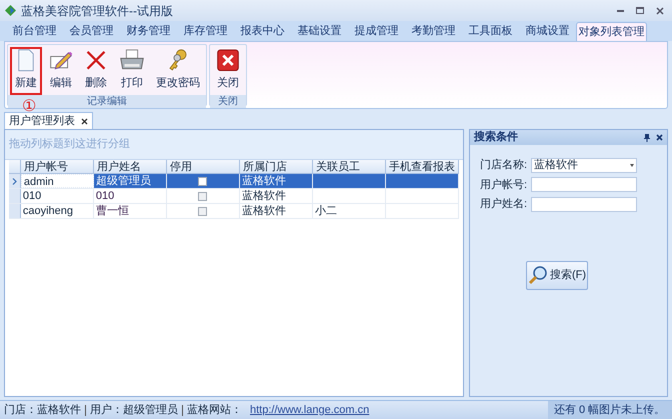 This screenshot has width=672, height=419. I want to click on column-header: 停用, so click(203, 166).